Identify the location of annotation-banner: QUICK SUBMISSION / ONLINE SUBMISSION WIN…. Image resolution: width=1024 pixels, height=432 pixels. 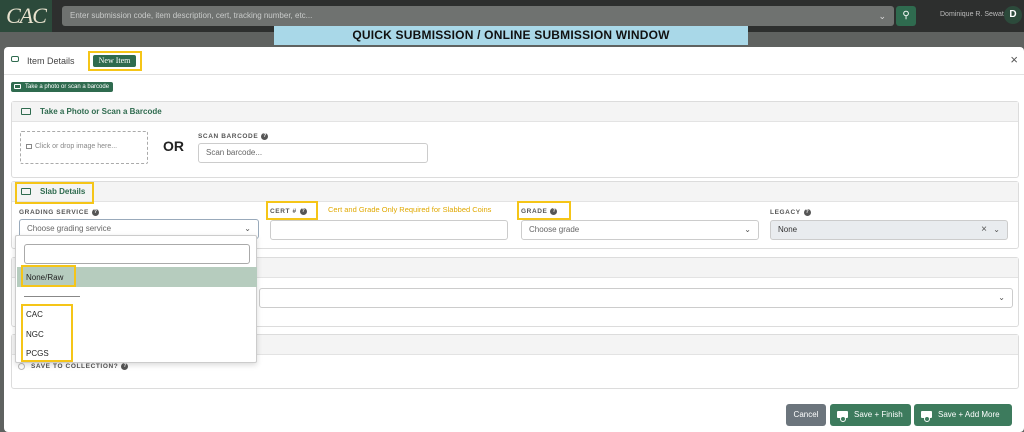
(511, 35).